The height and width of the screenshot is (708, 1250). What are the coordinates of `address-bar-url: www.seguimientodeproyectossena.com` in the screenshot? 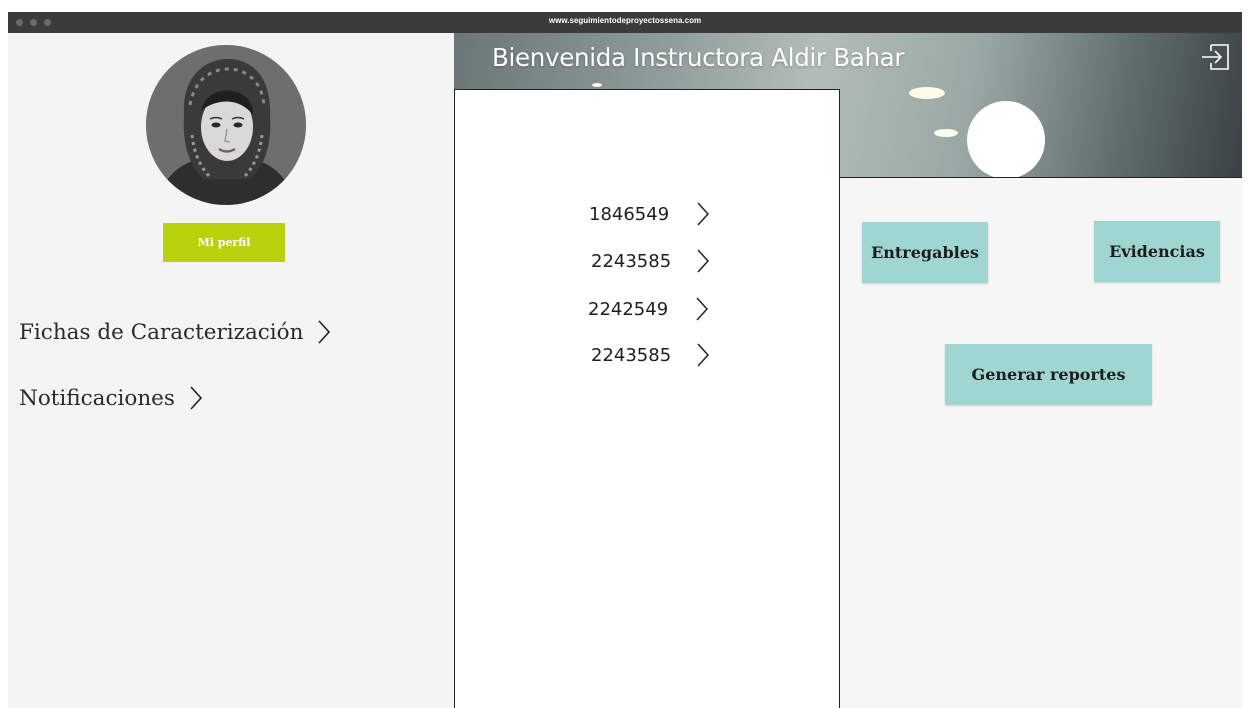 It's located at (625, 20).